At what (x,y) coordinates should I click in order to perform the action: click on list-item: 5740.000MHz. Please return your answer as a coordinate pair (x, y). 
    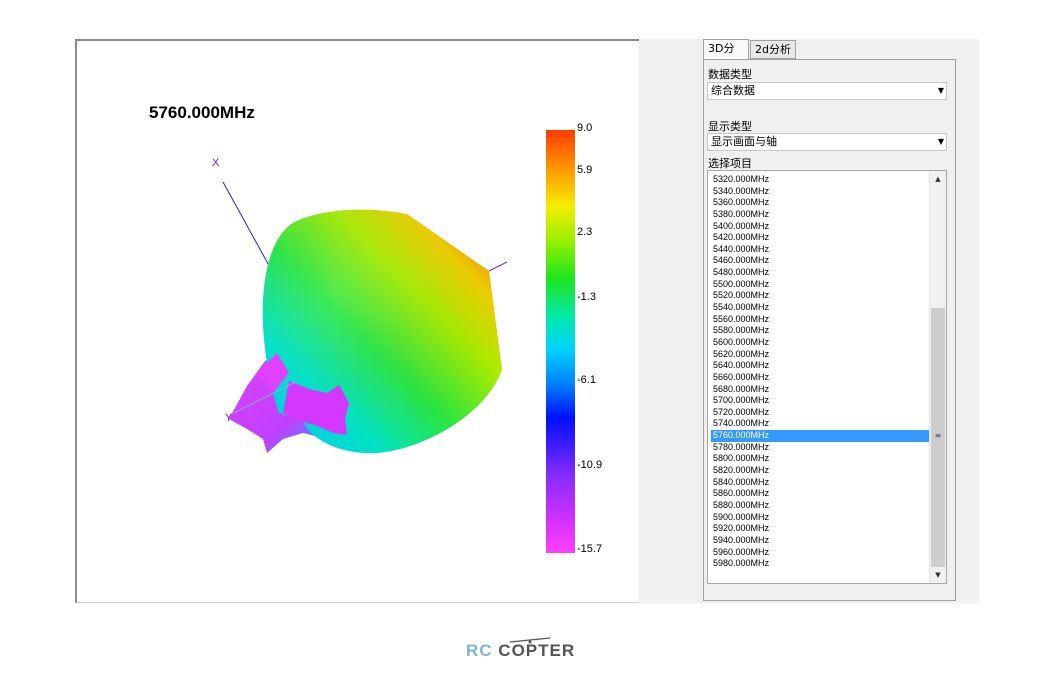
    Looking at the image, I should click on (820, 424).